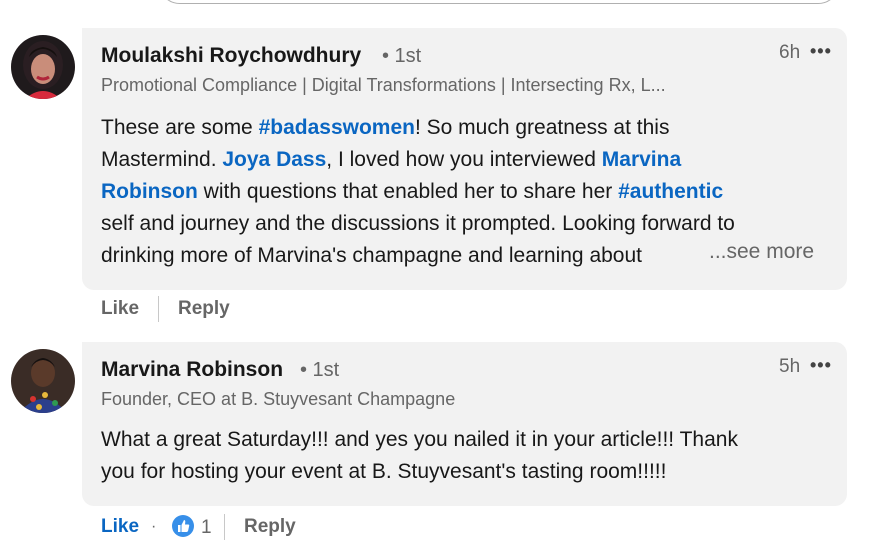 The image size is (870, 552). I want to click on text-segment: Mastermind., so click(162, 159).